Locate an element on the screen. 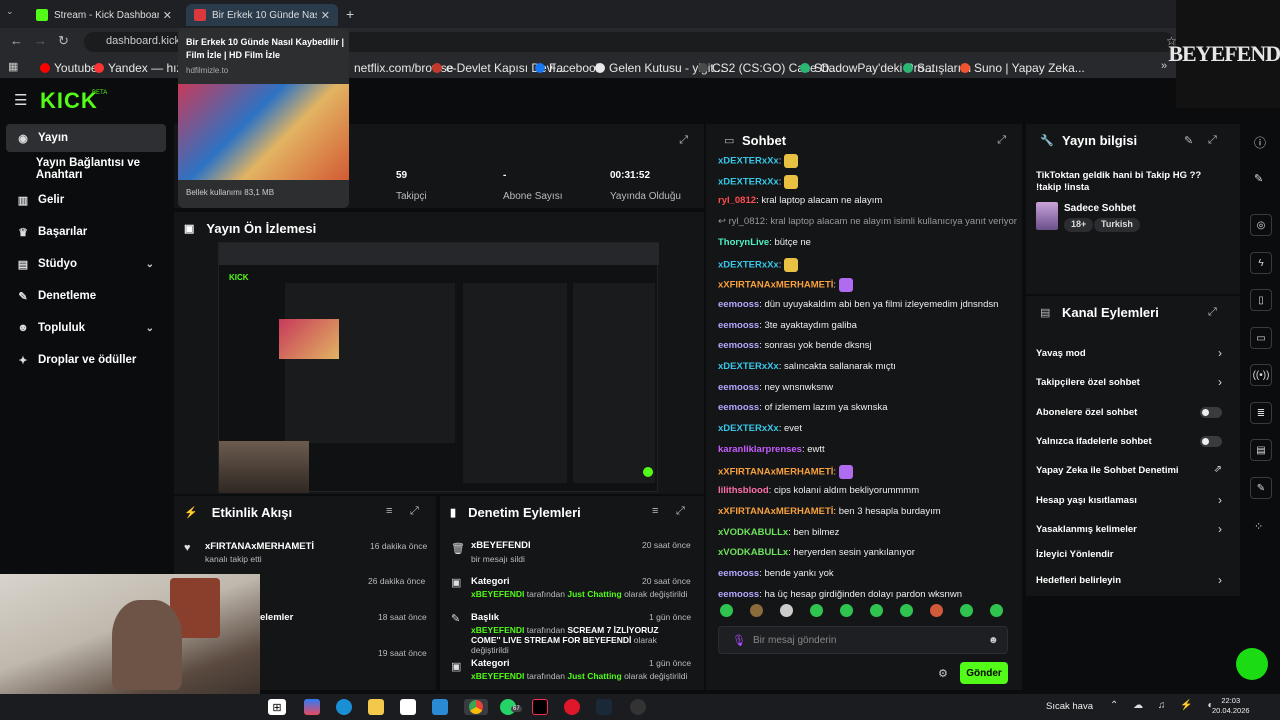 Image resolution: width=1280 pixels, height=720 pixels. edit-pencil-icon: ✎ is located at coordinates (1188, 140).